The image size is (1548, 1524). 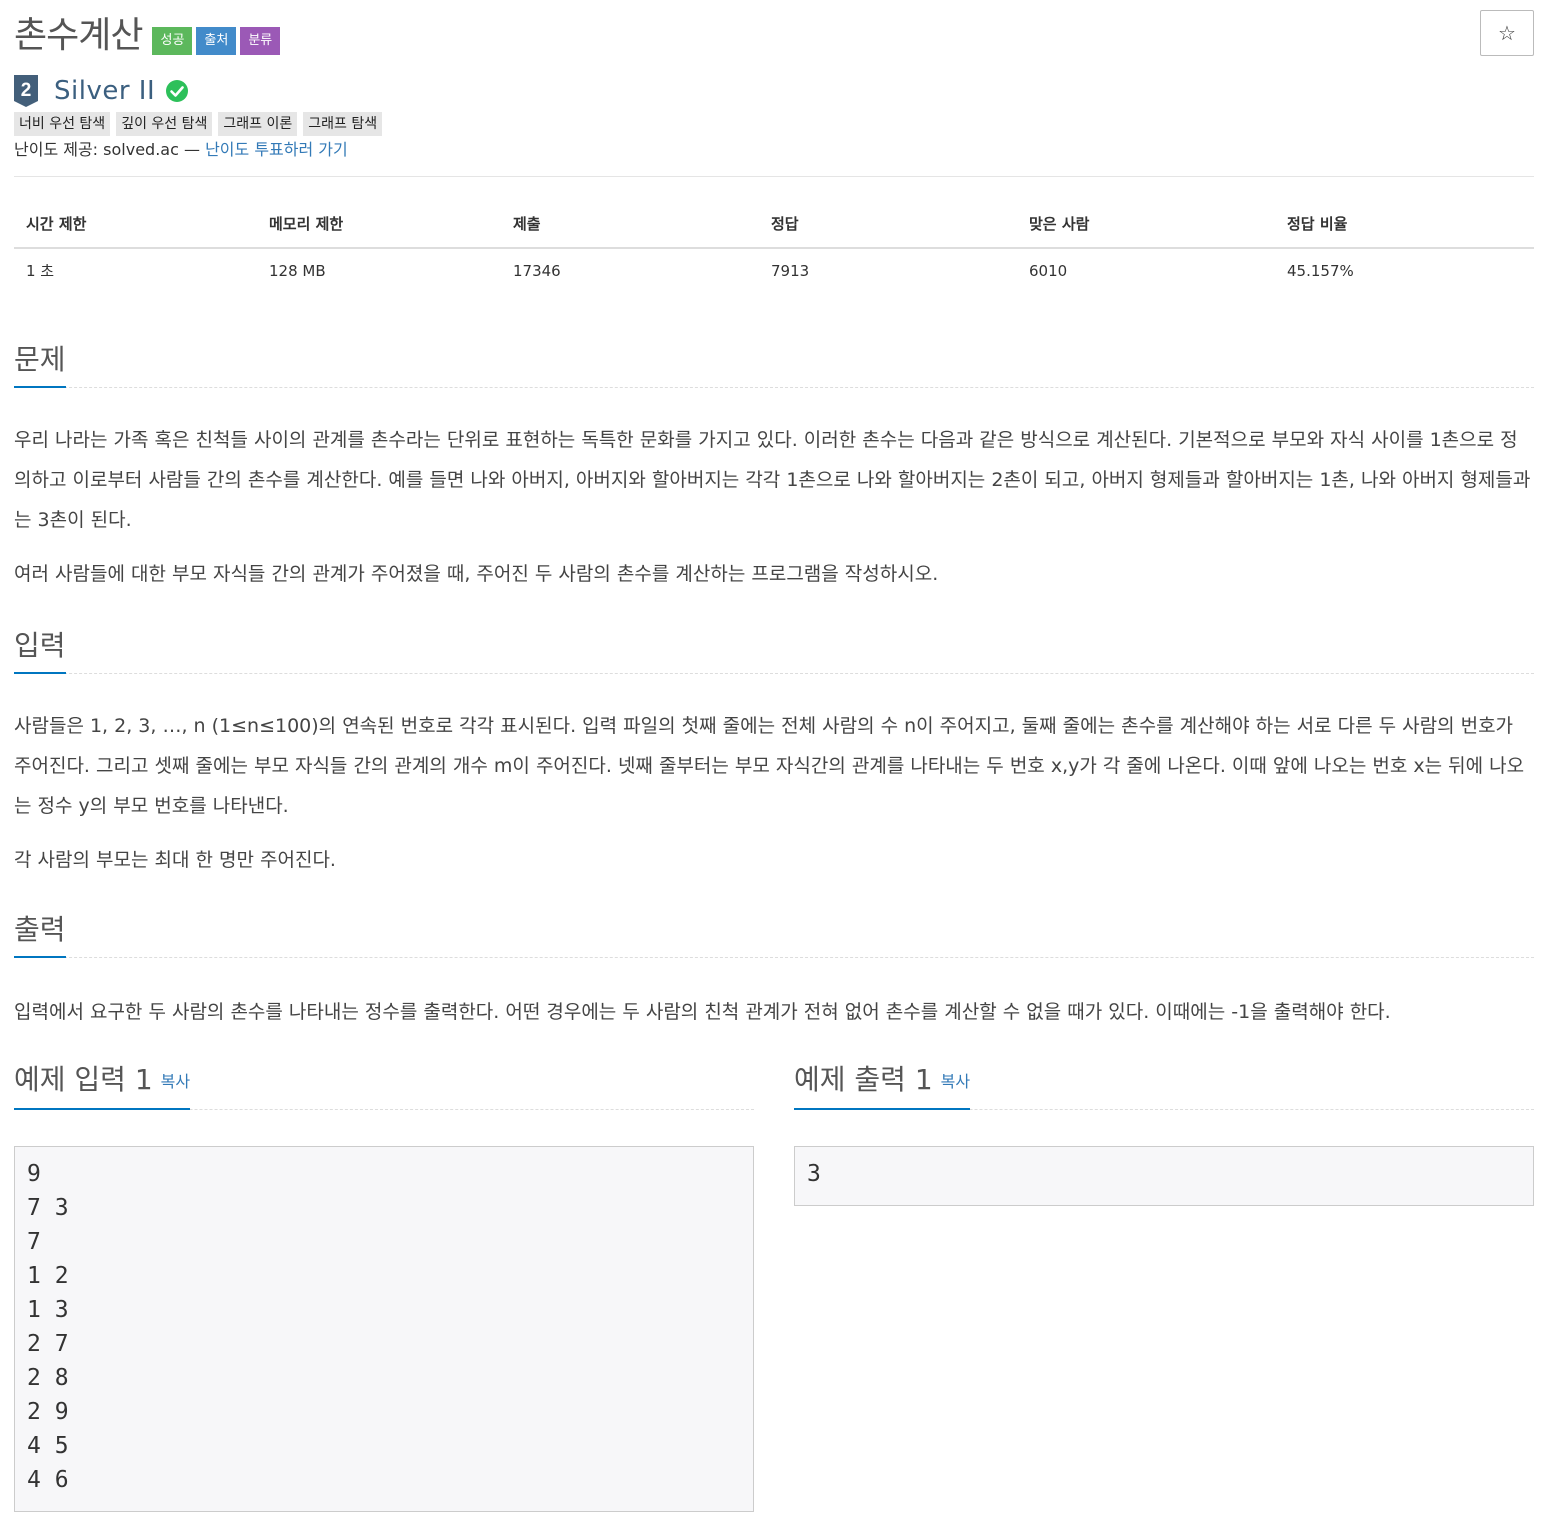 I want to click on success-badge: 성공, so click(x=172, y=41).